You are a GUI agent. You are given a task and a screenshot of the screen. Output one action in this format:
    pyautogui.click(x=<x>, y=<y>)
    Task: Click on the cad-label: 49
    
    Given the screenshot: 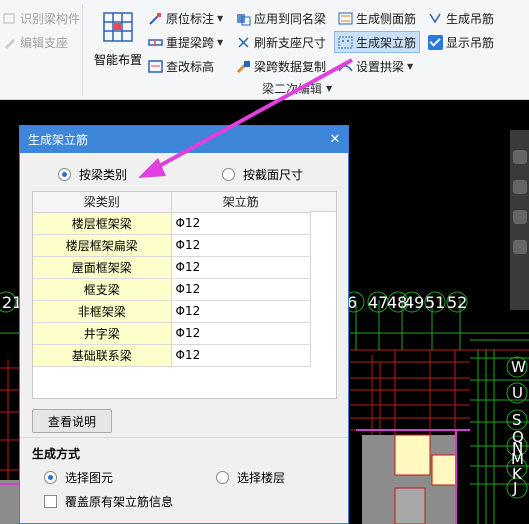 What is the action you would take?
    pyautogui.click(x=414, y=302)
    